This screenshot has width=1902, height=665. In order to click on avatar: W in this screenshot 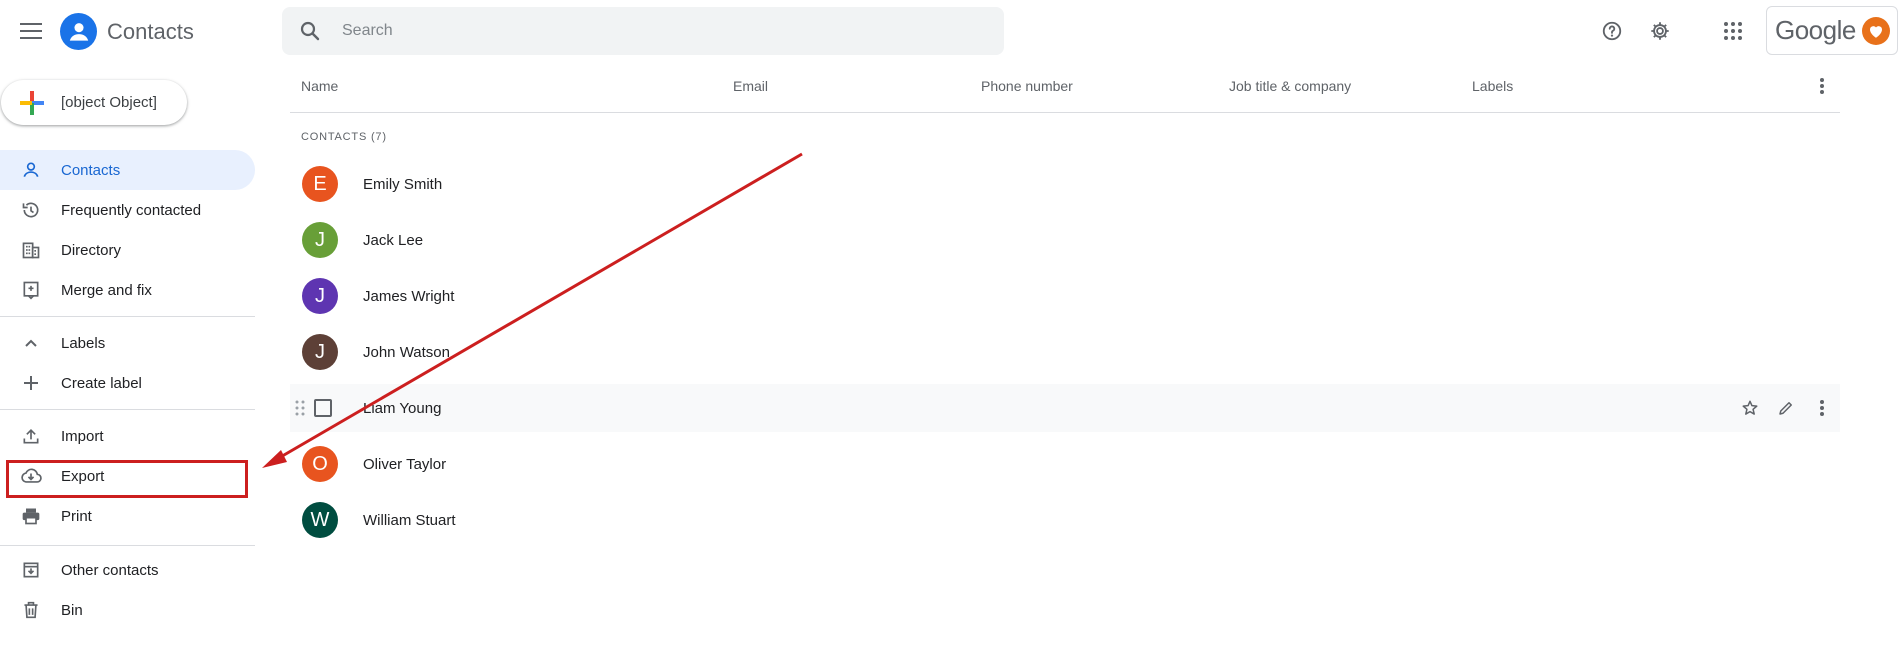, I will do `click(320, 520)`.